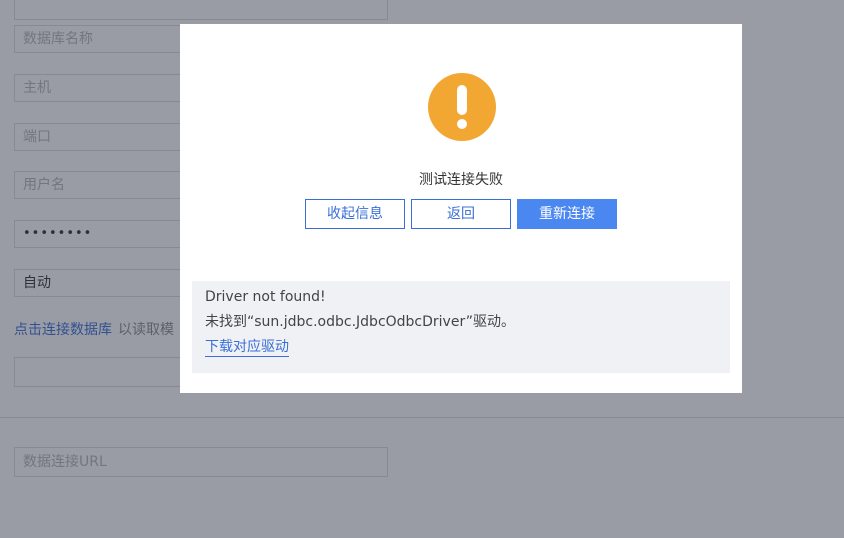 The width and height of the screenshot is (844, 538). I want to click on error-text: Driver not found!, so click(265, 297).